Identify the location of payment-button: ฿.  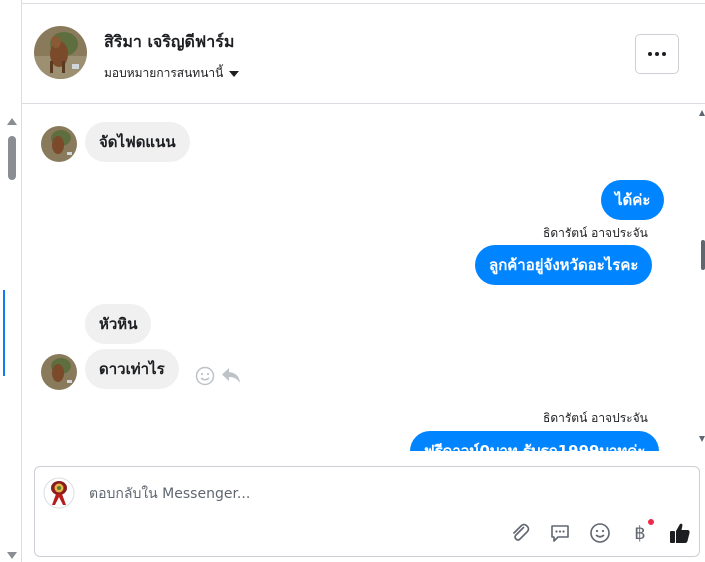
(641, 532).